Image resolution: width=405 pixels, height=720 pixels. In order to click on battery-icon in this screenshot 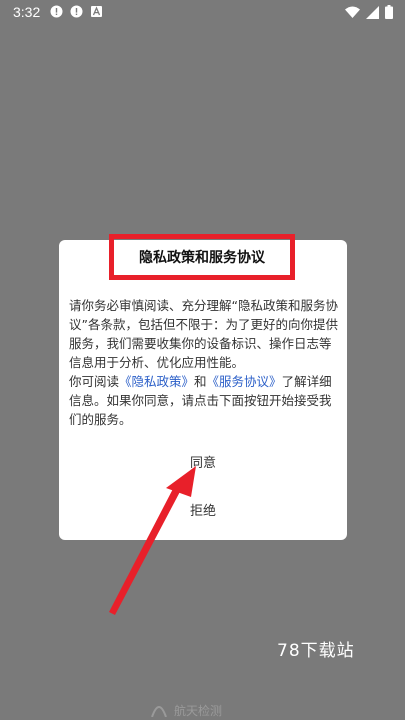, I will do `click(389, 14)`.